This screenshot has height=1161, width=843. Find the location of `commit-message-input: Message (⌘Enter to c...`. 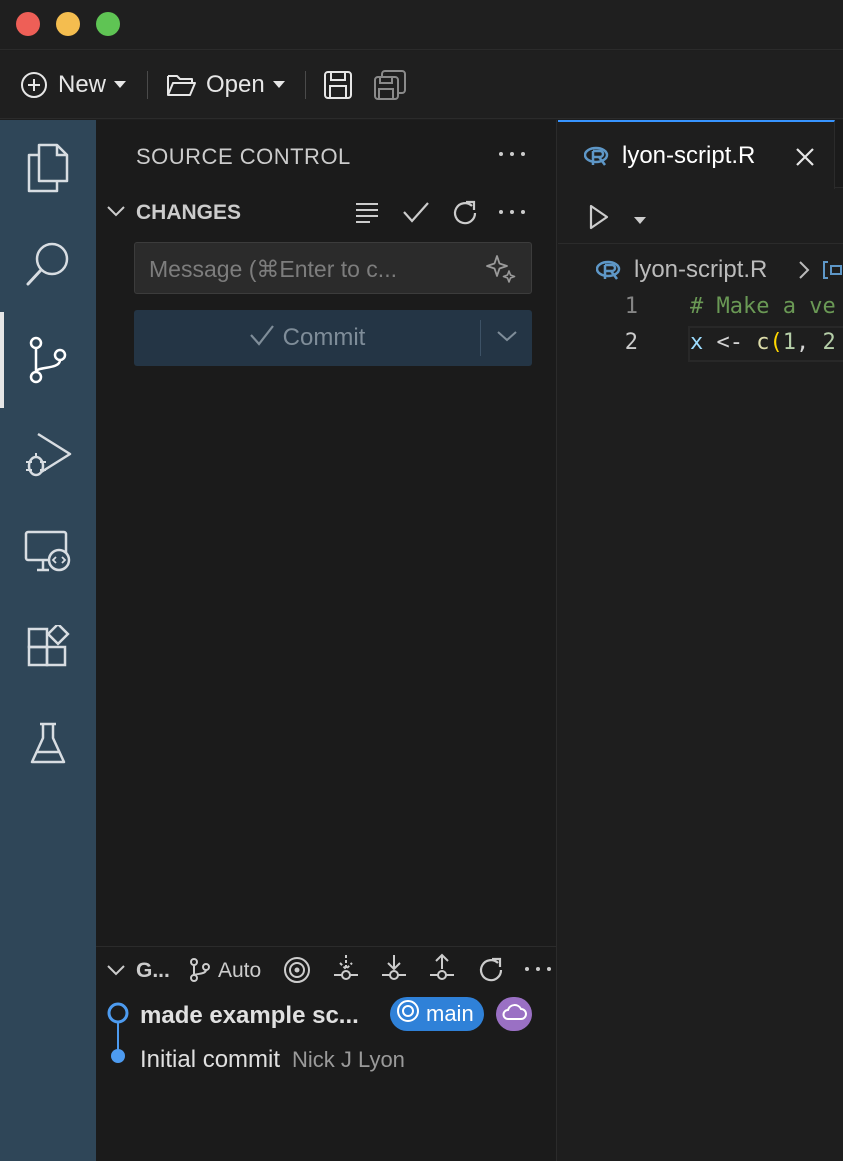

commit-message-input: Message (⌘Enter to c... is located at coordinates (333, 268).